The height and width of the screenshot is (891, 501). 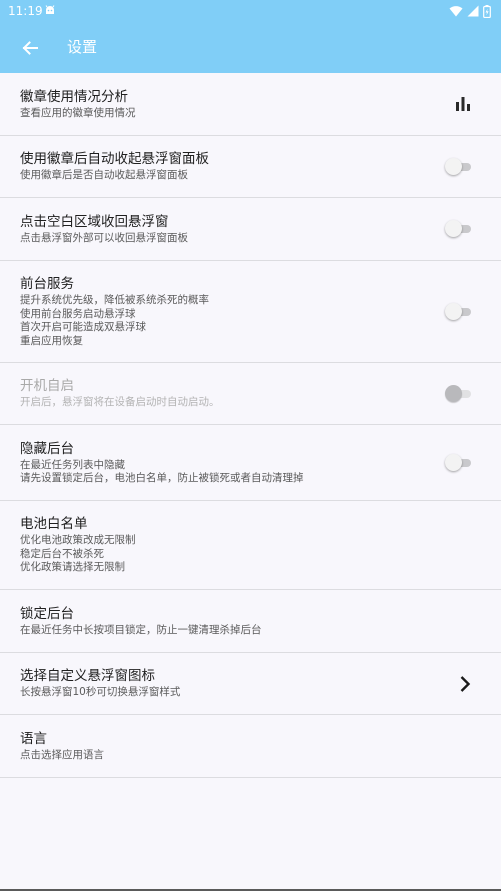 I want to click on wifi-icon, so click(x=456, y=11).